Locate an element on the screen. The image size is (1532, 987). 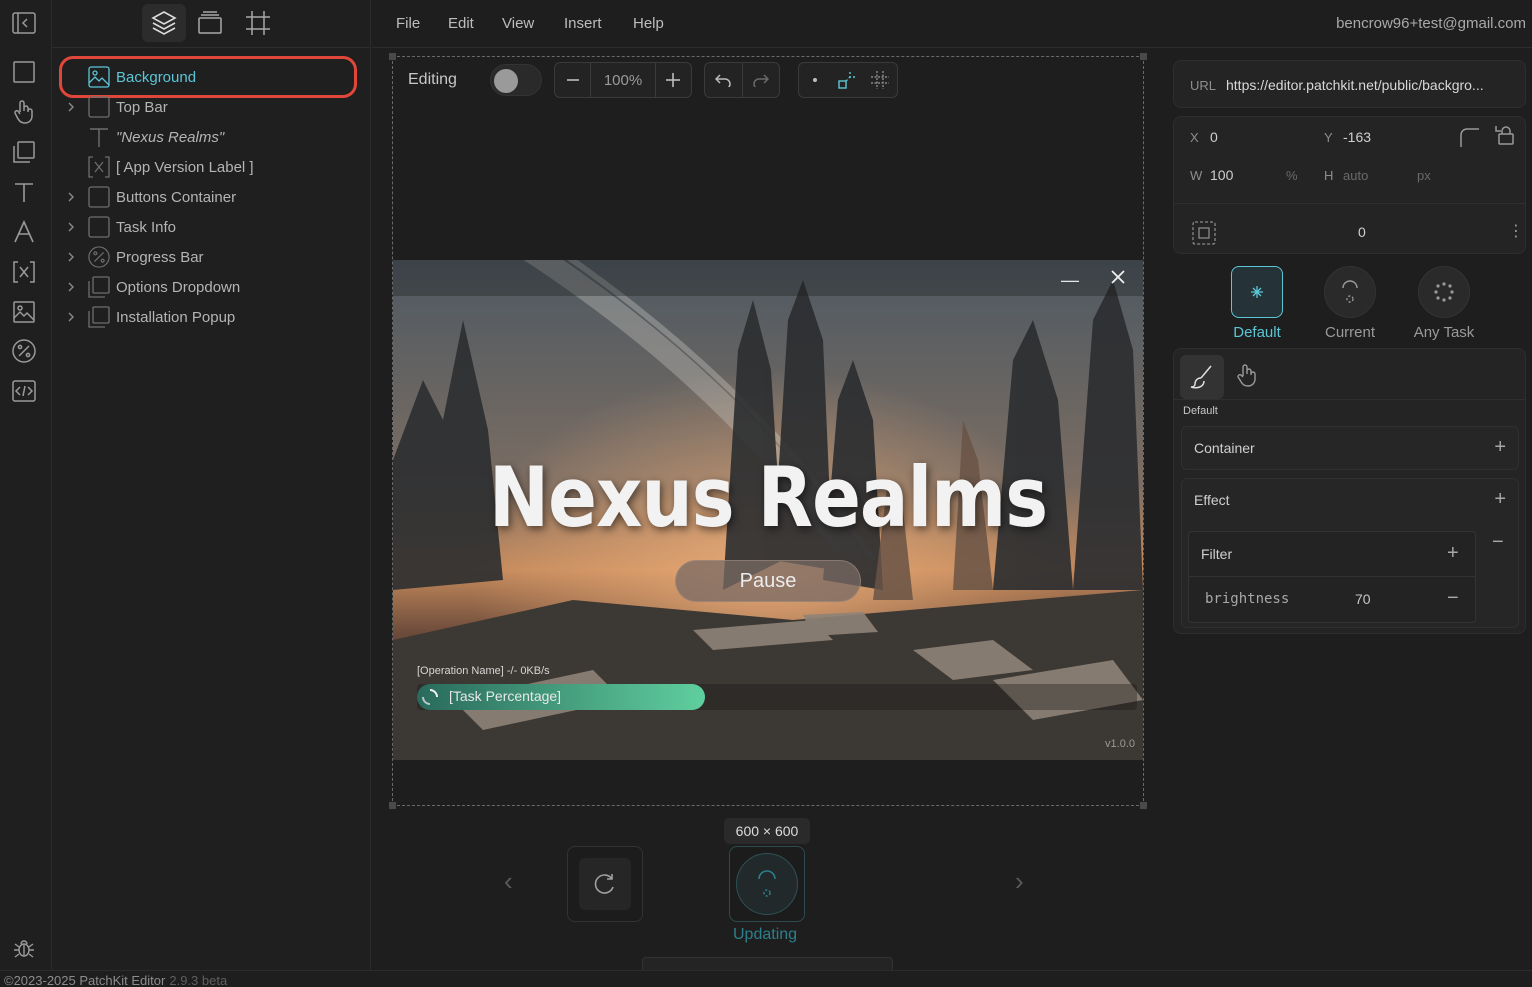
state-current-button is located at coordinates (1350, 292).